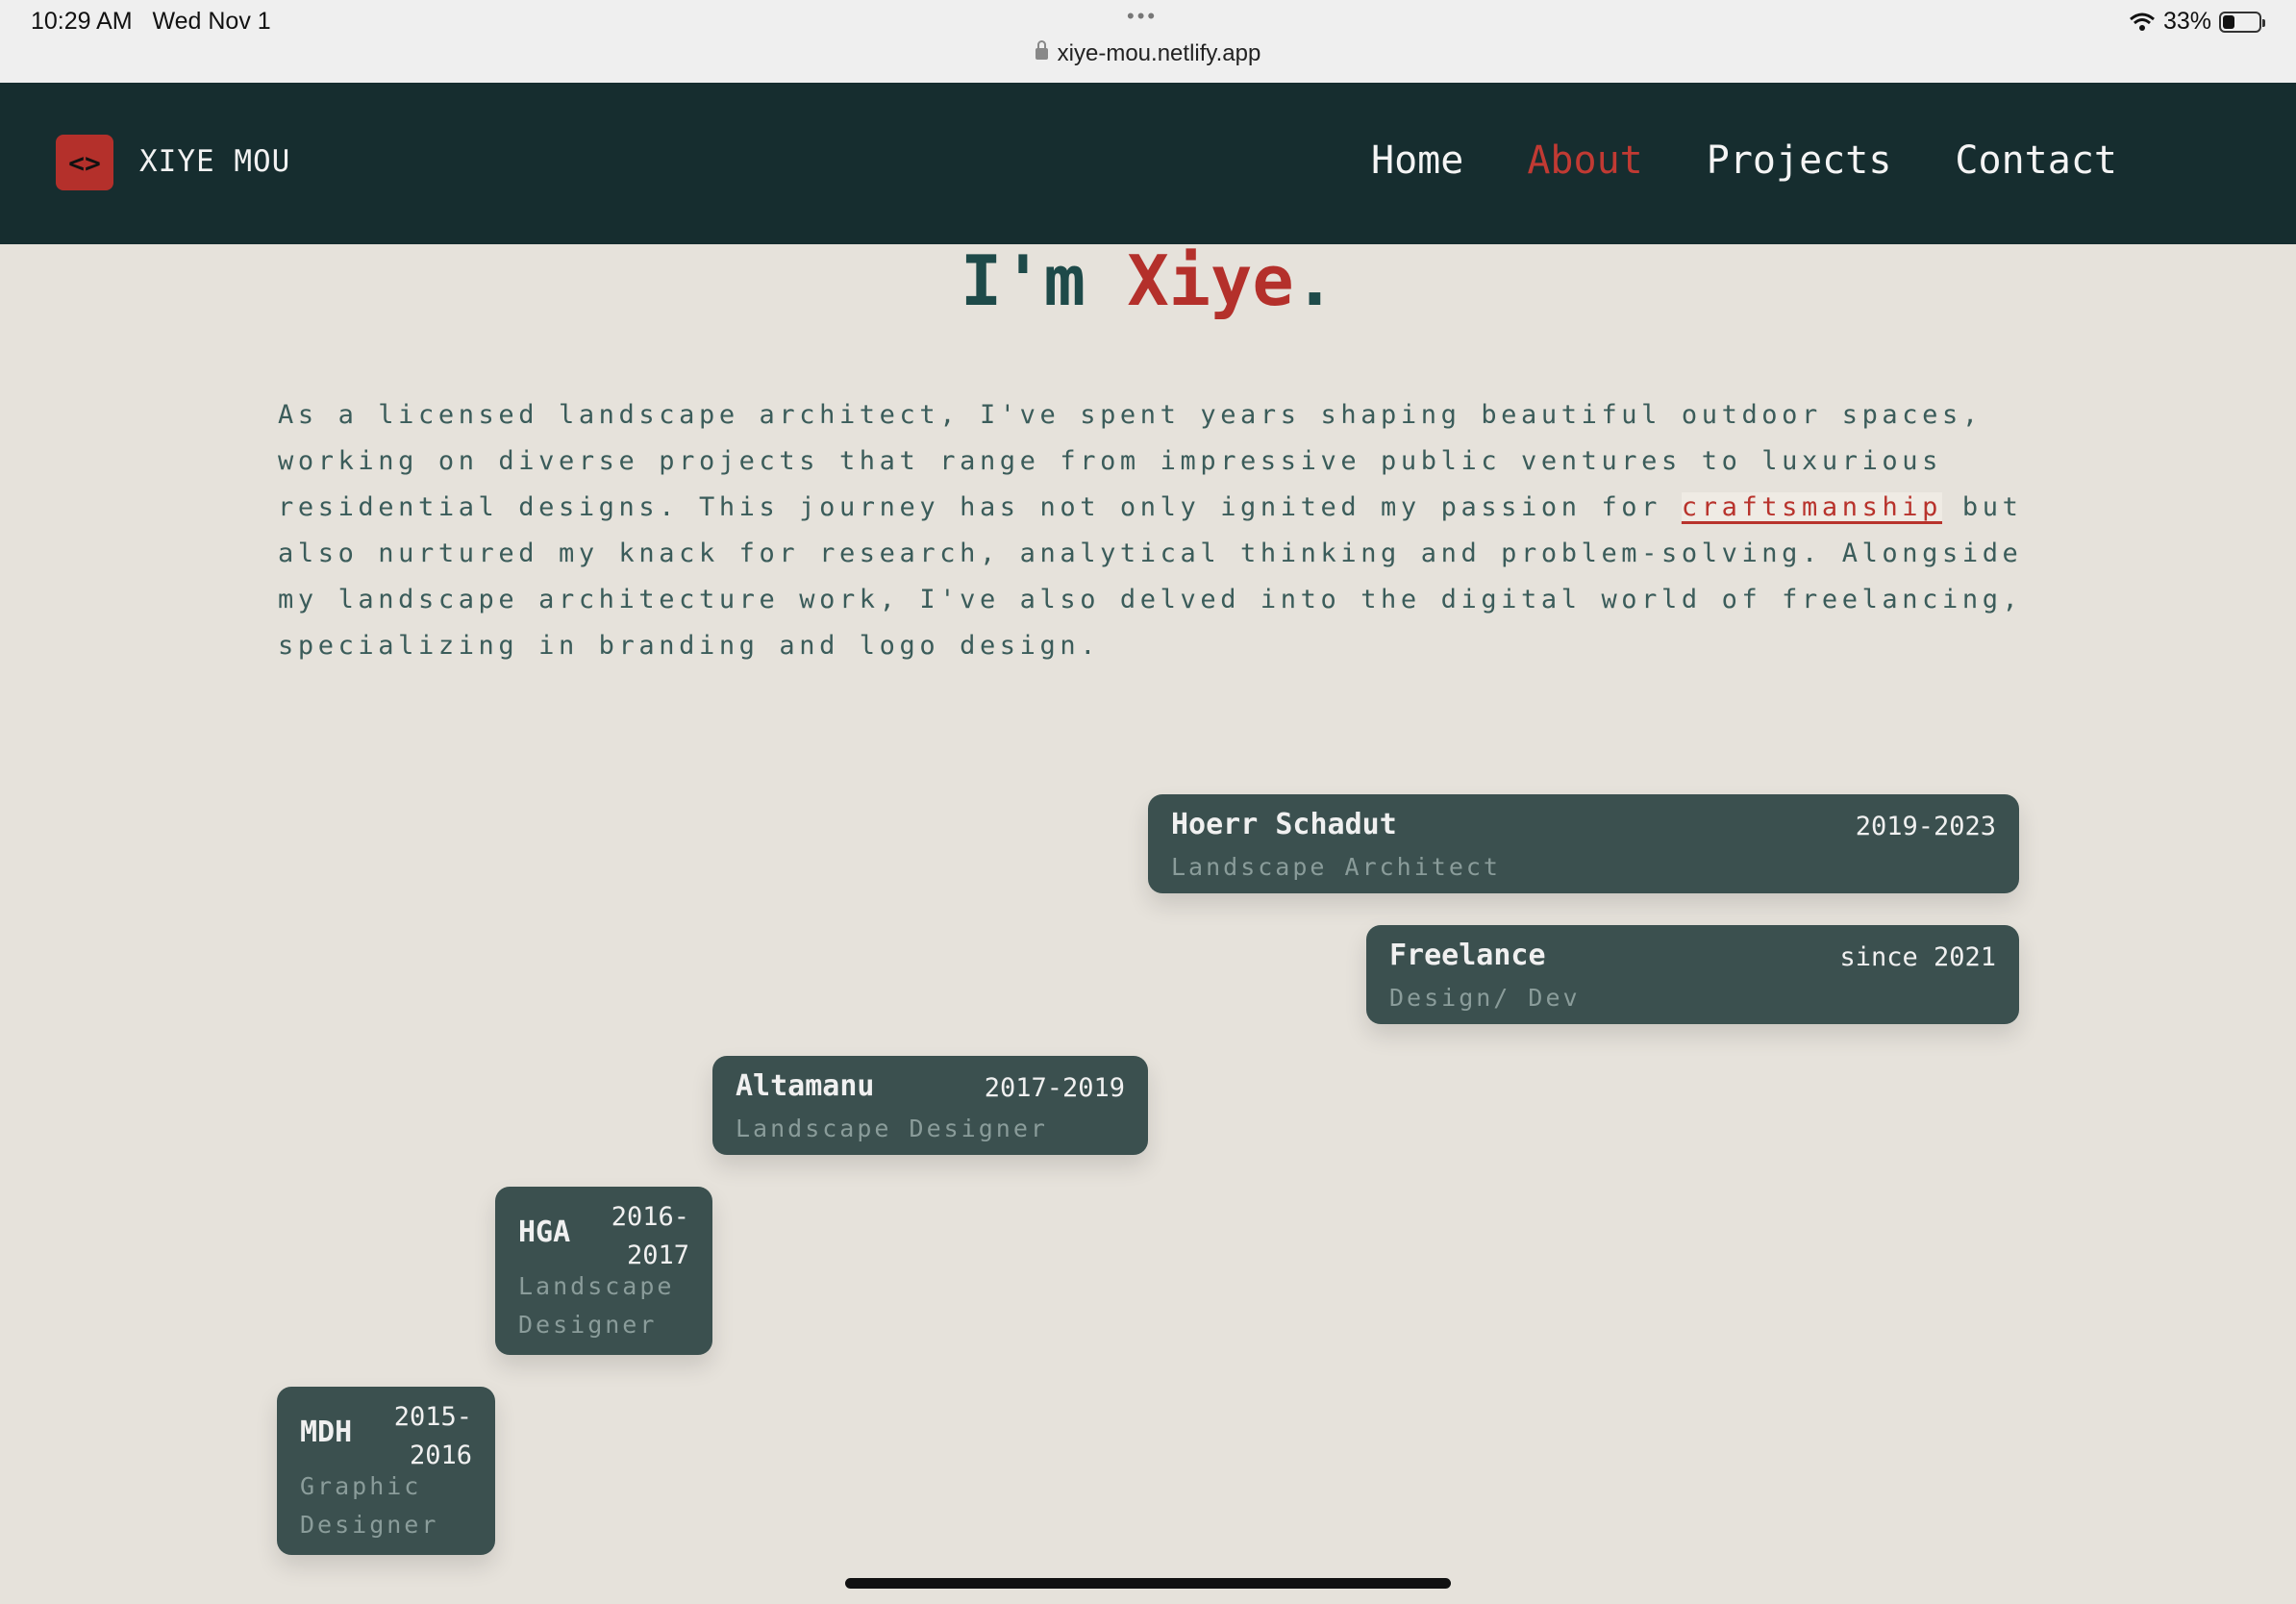 This screenshot has height=1604, width=2296. Describe the element at coordinates (2036, 160) in the screenshot. I see `nav-link-contact: Contact` at that location.